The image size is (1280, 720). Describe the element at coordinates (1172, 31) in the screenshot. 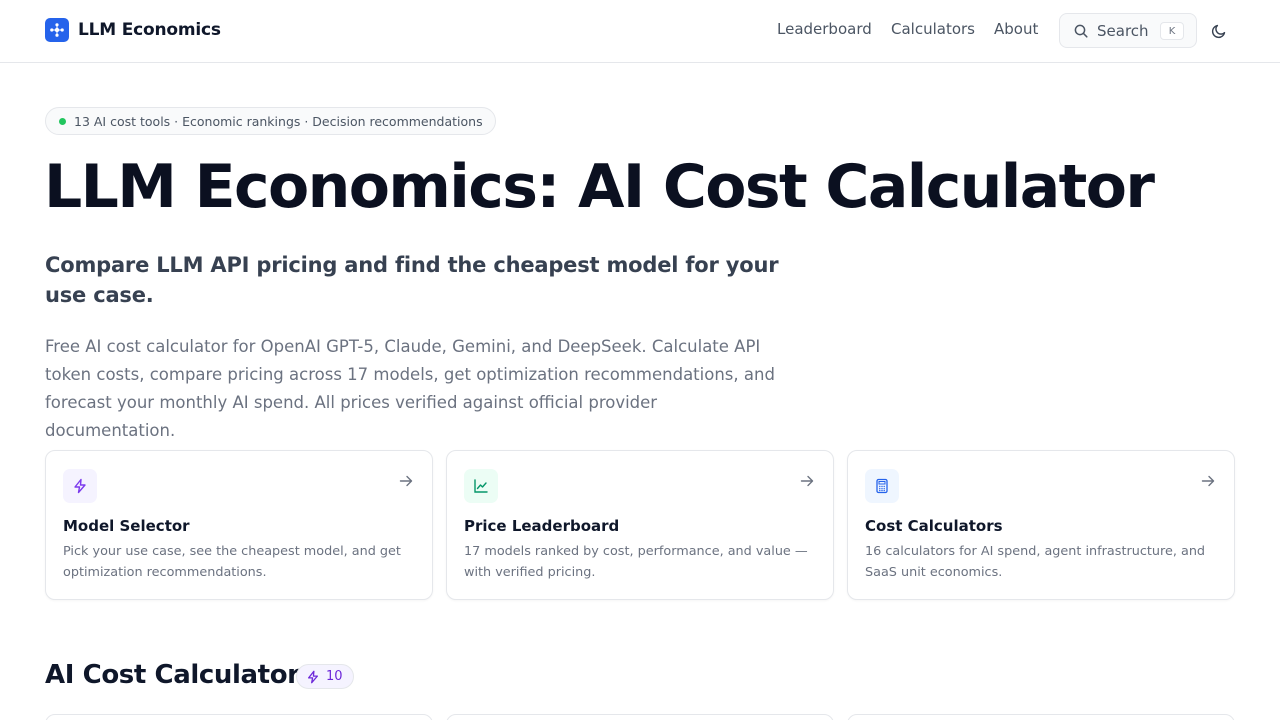

I see `search-shortcut: K` at that location.